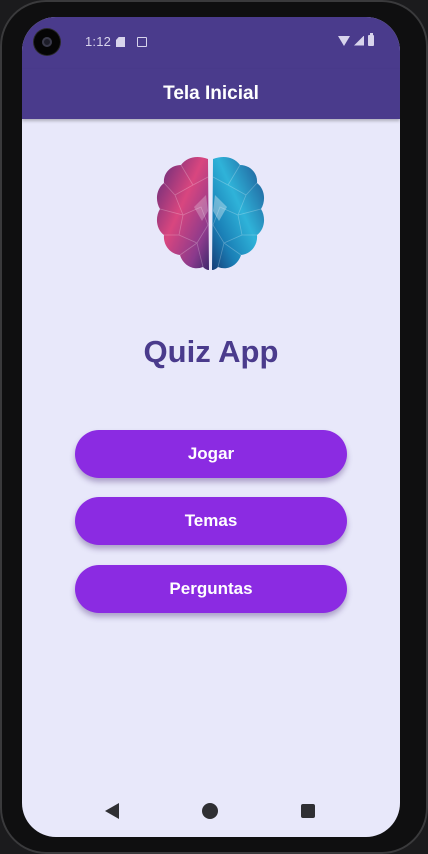 Image resolution: width=428 pixels, height=854 pixels. I want to click on back-icon, so click(112, 811).